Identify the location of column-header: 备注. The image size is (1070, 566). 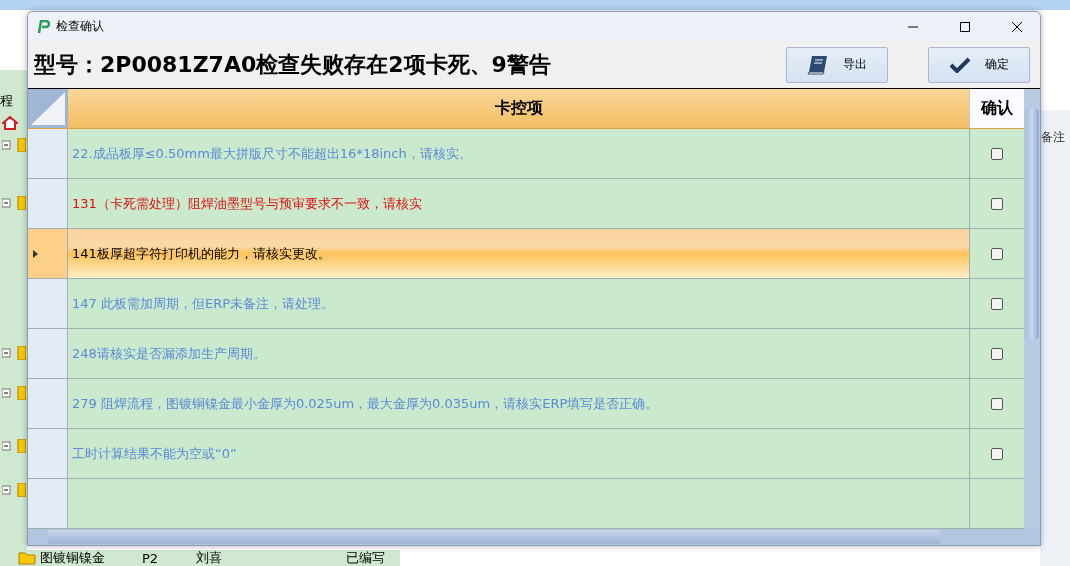
(1053, 137).